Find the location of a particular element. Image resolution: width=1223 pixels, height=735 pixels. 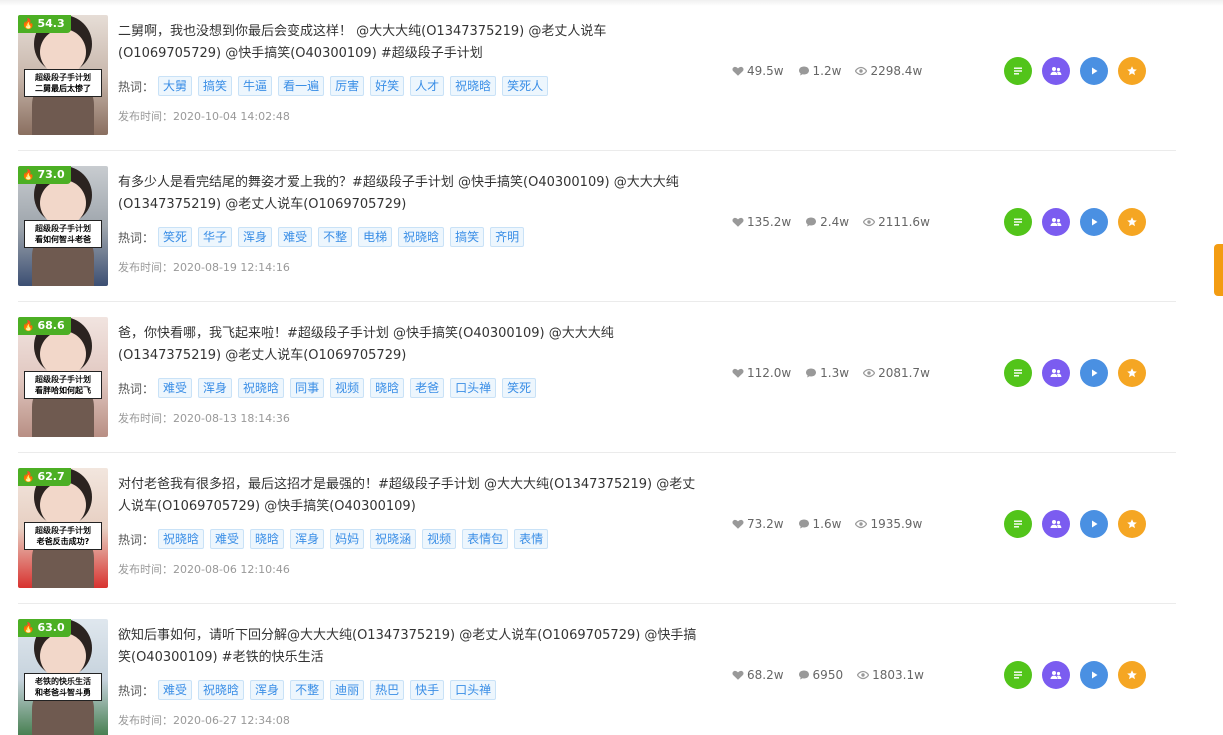

hot-word-tag: 人才 is located at coordinates (427, 86).